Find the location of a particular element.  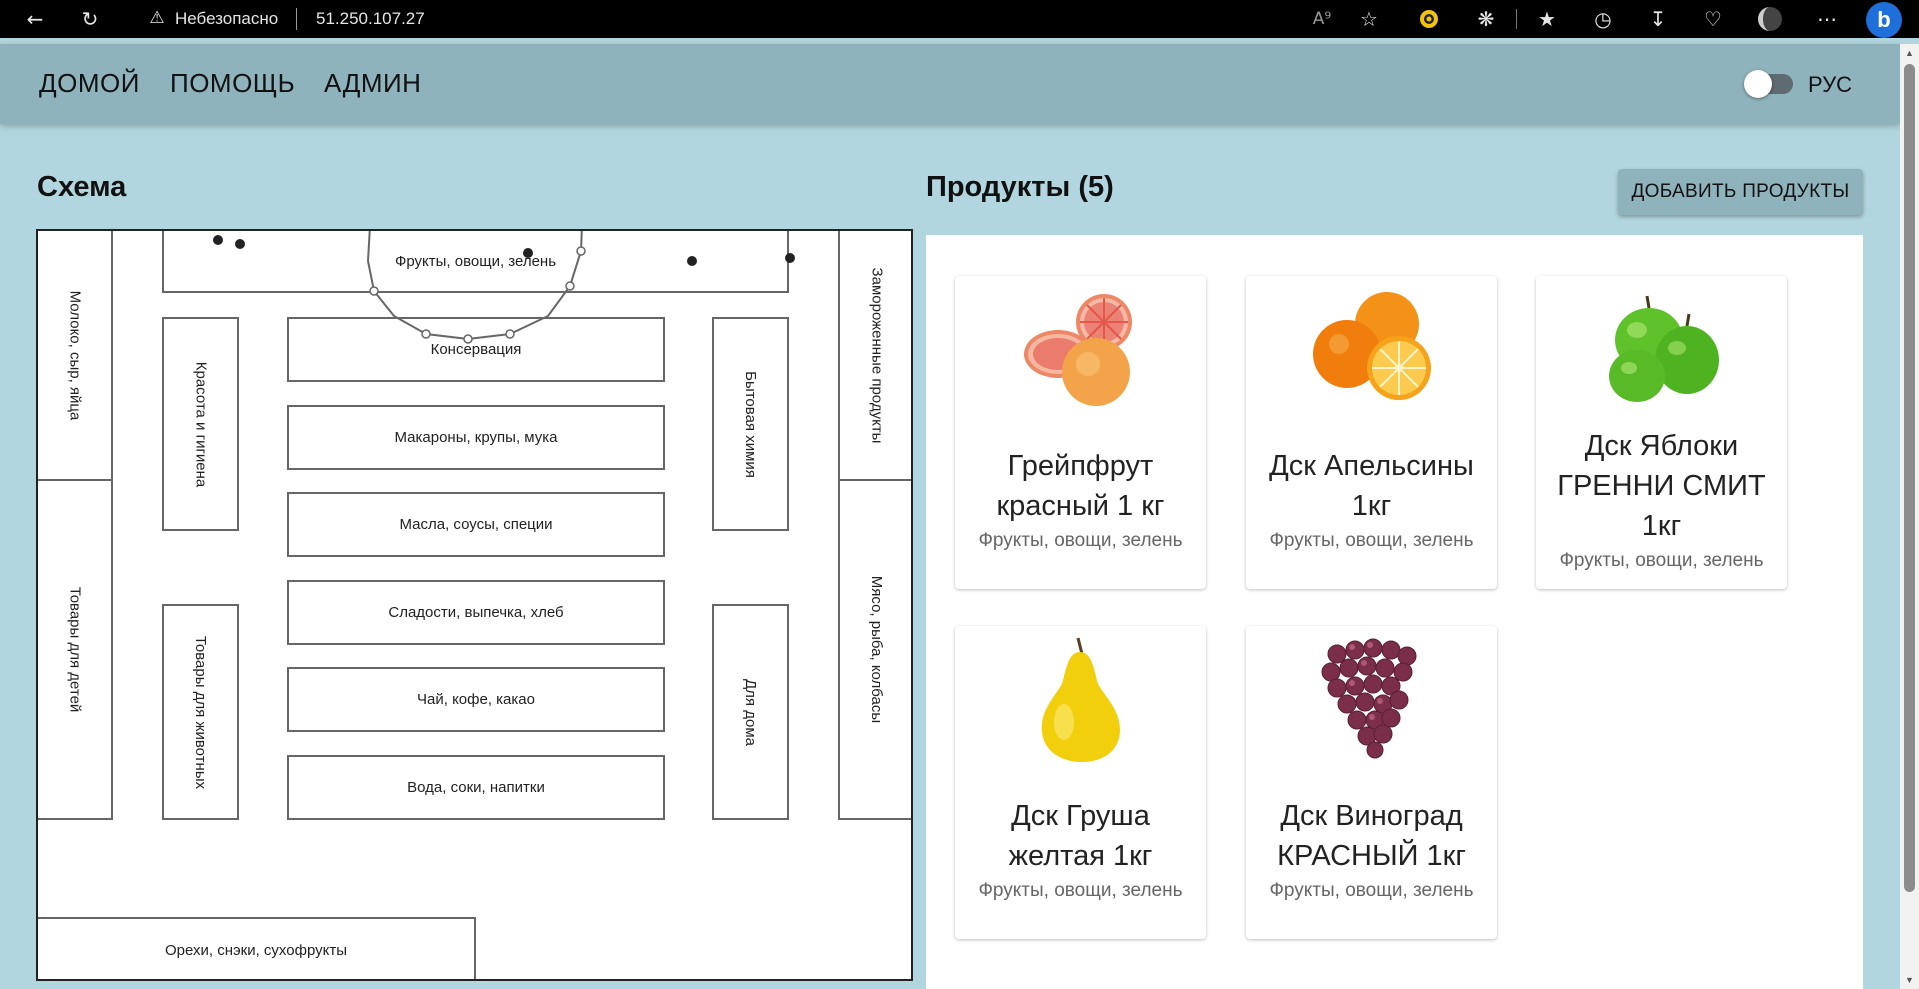

back-arrow-icon: ← is located at coordinates (35, 19).